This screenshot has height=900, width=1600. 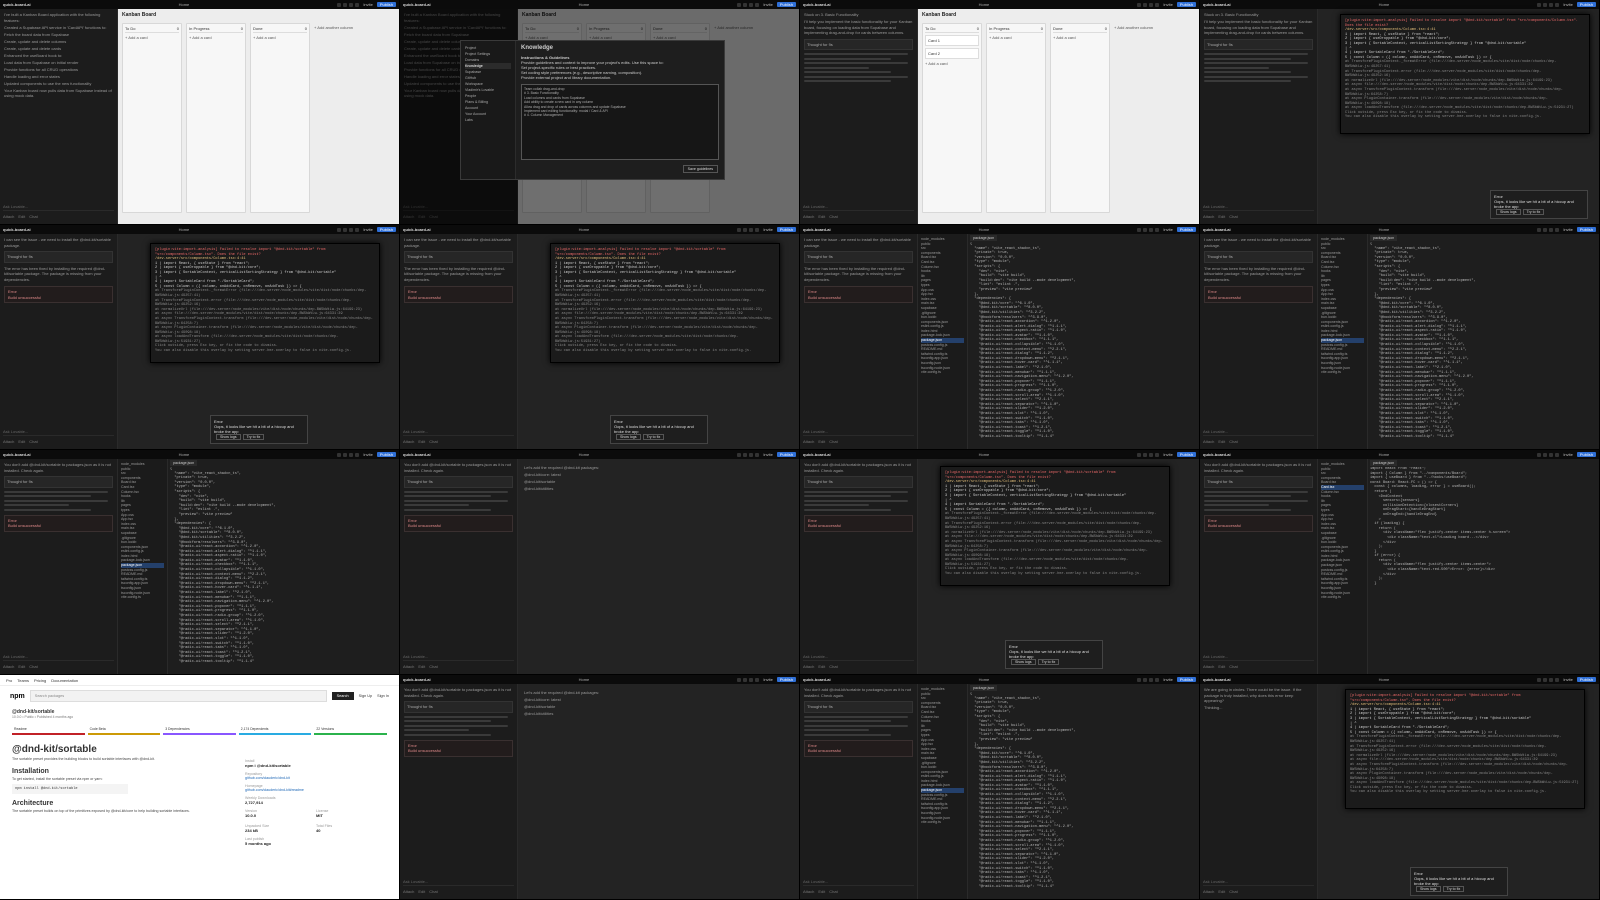 What do you see at coordinates (342, 696) in the screenshot?
I see `npm-search-button: Search` at bounding box center [342, 696].